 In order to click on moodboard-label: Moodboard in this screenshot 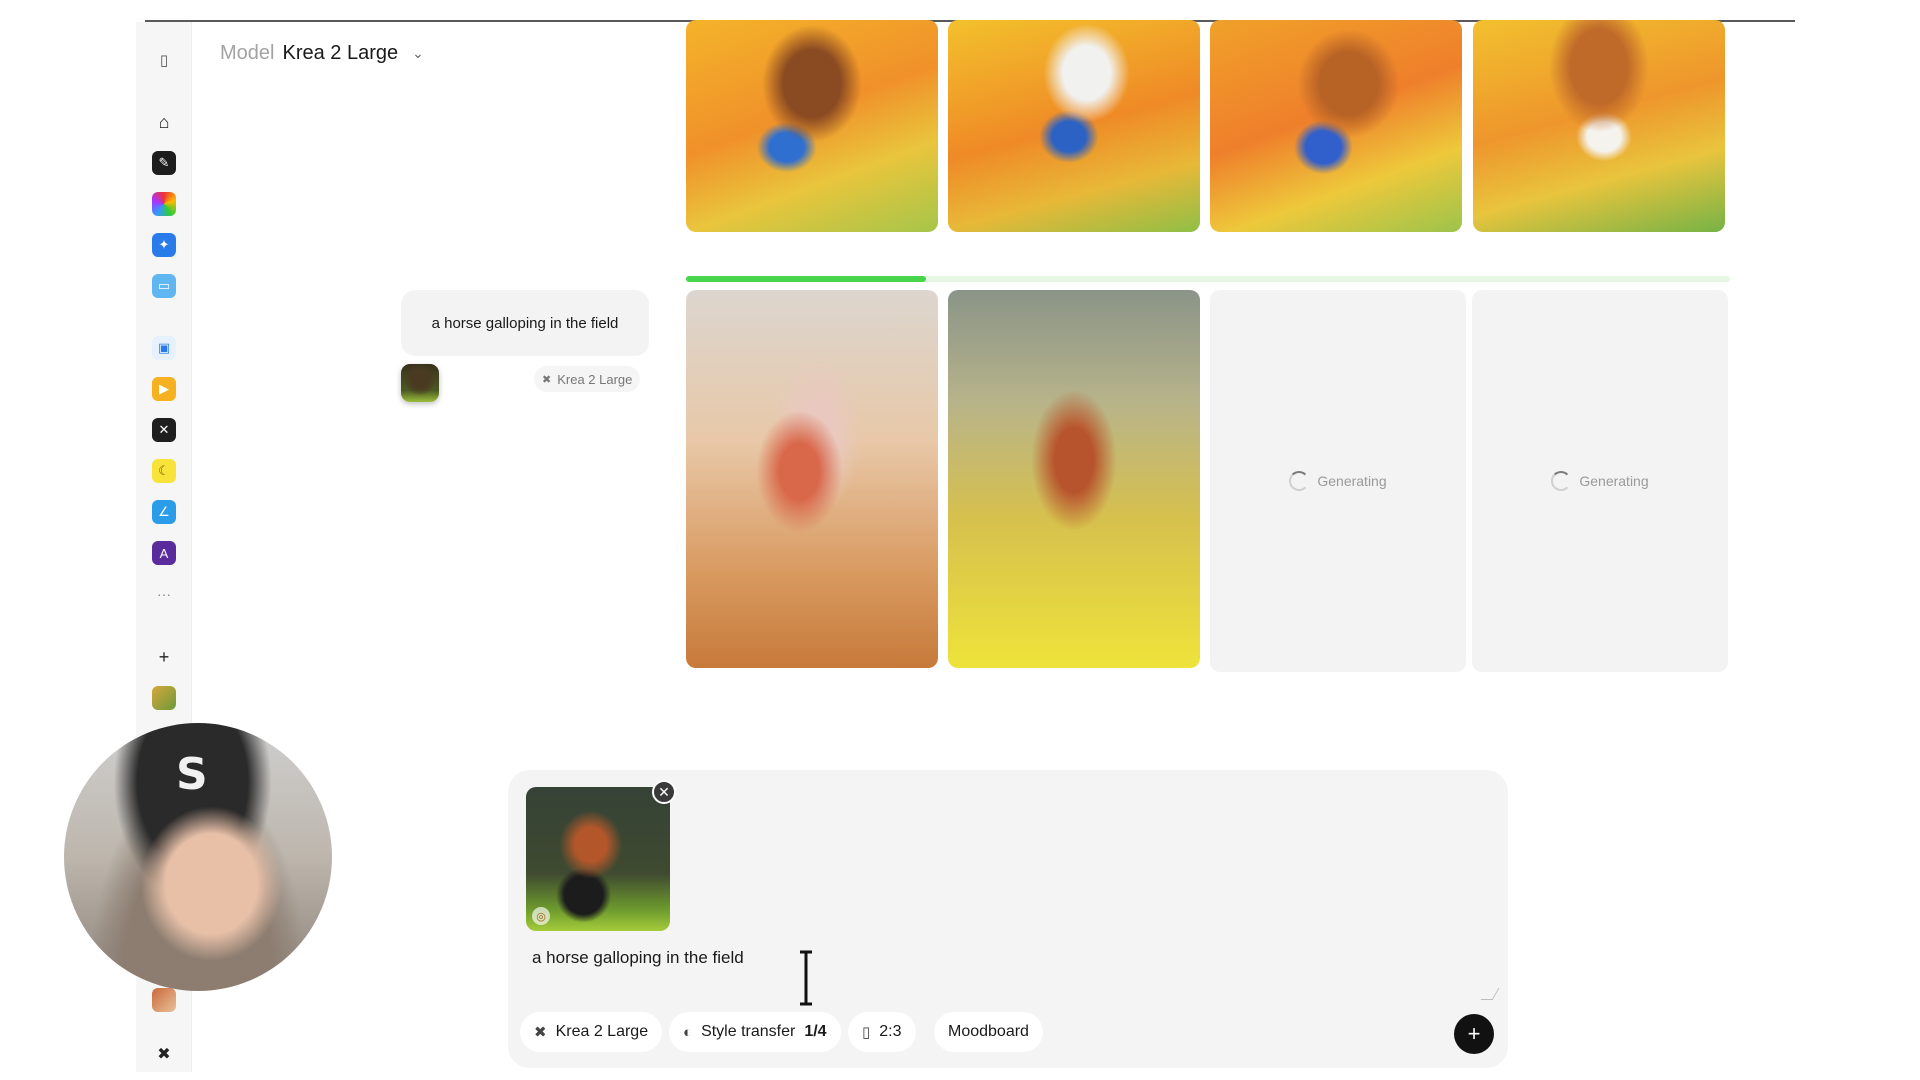, I will do `click(988, 1031)`.